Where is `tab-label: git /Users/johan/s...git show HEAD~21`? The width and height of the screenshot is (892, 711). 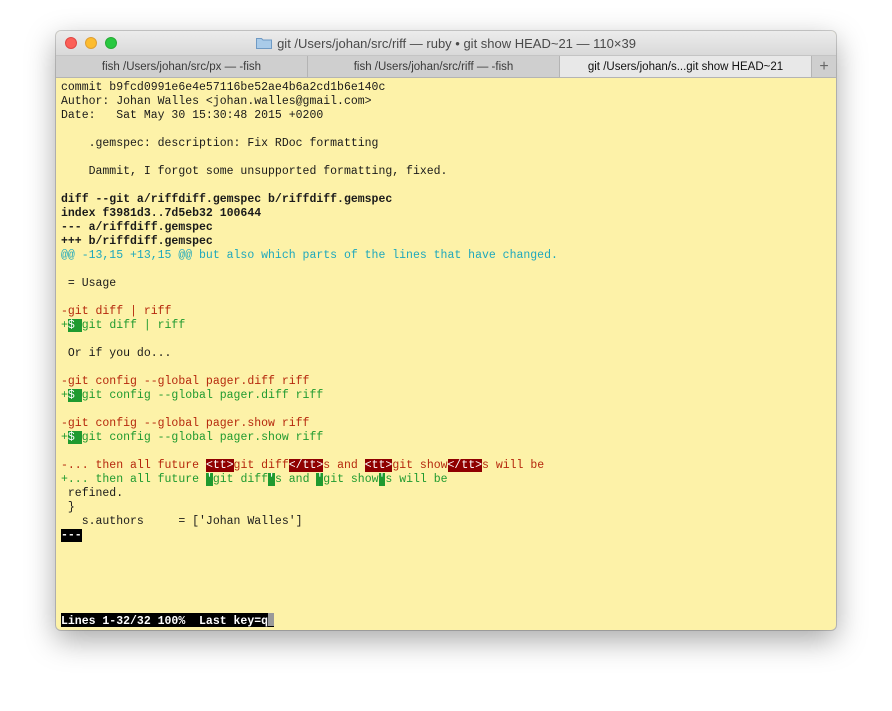 tab-label: git /Users/johan/s...git show HEAD~21 is located at coordinates (685, 66).